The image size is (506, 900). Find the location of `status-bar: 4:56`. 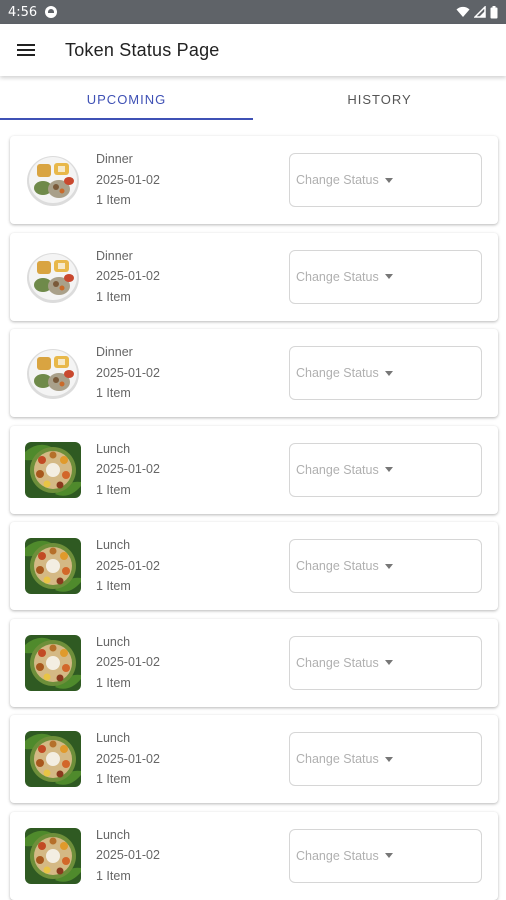

status-bar: 4:56 is located at coordinates (253, 12).